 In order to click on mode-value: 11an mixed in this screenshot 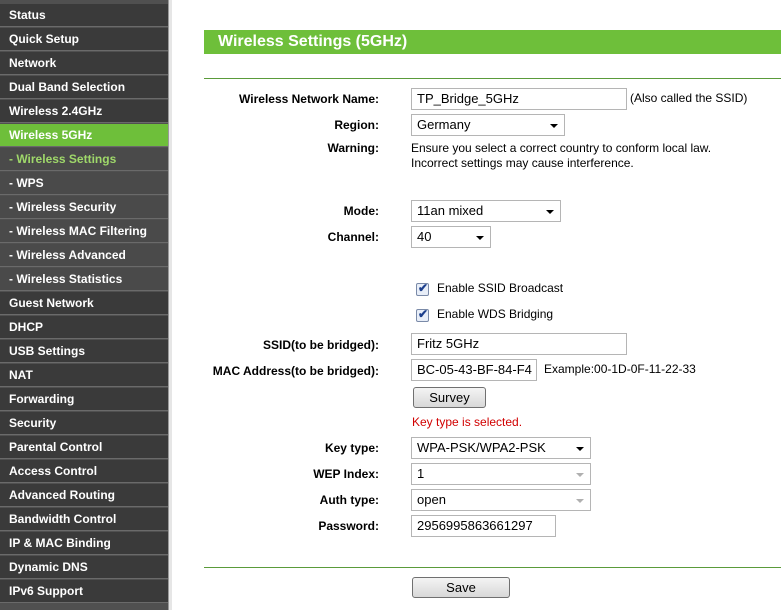, I will do `click(450, 210)`.